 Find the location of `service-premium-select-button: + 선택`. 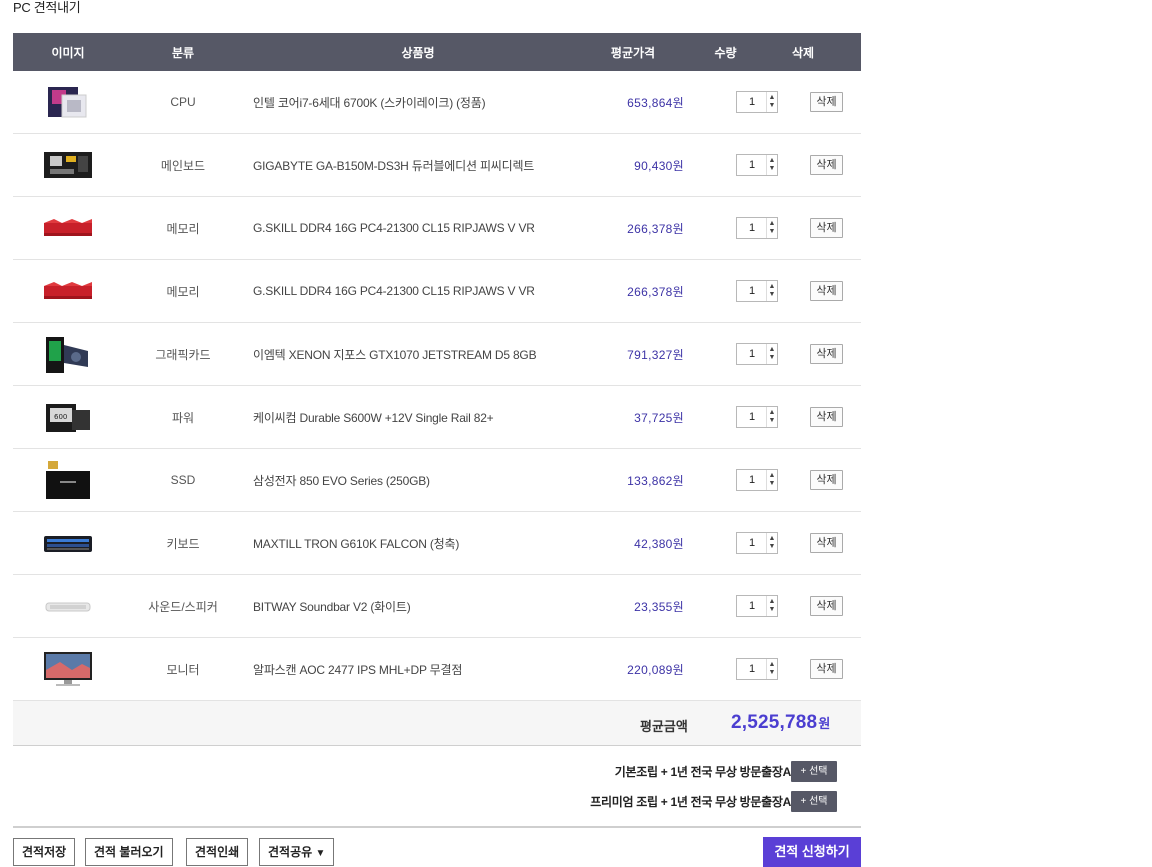

service-premium-select-button: + 선택 is located at coordinates (814, 801).